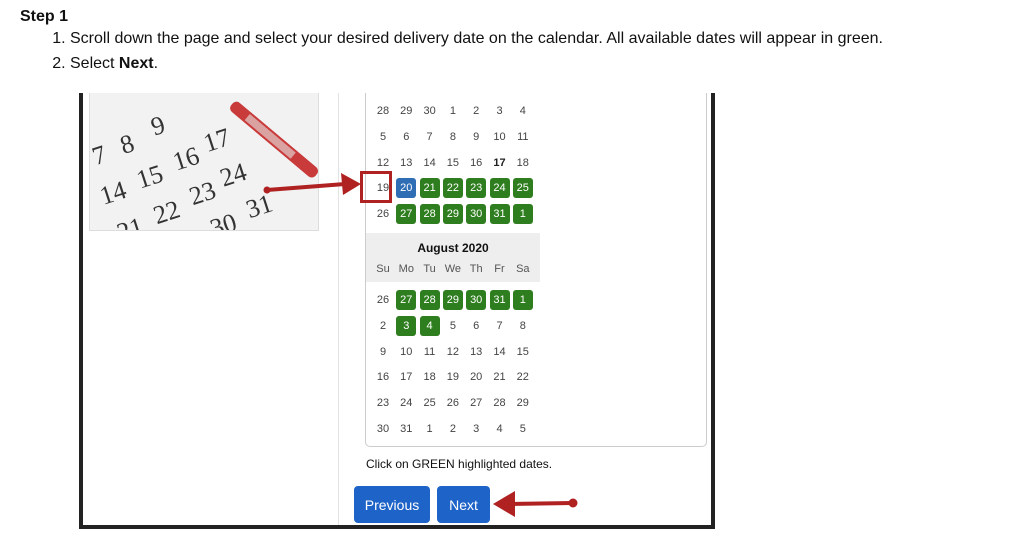  Describe the element at coordinates (540, 503) in the screenshot. I see `arrow-to-next` at that location.